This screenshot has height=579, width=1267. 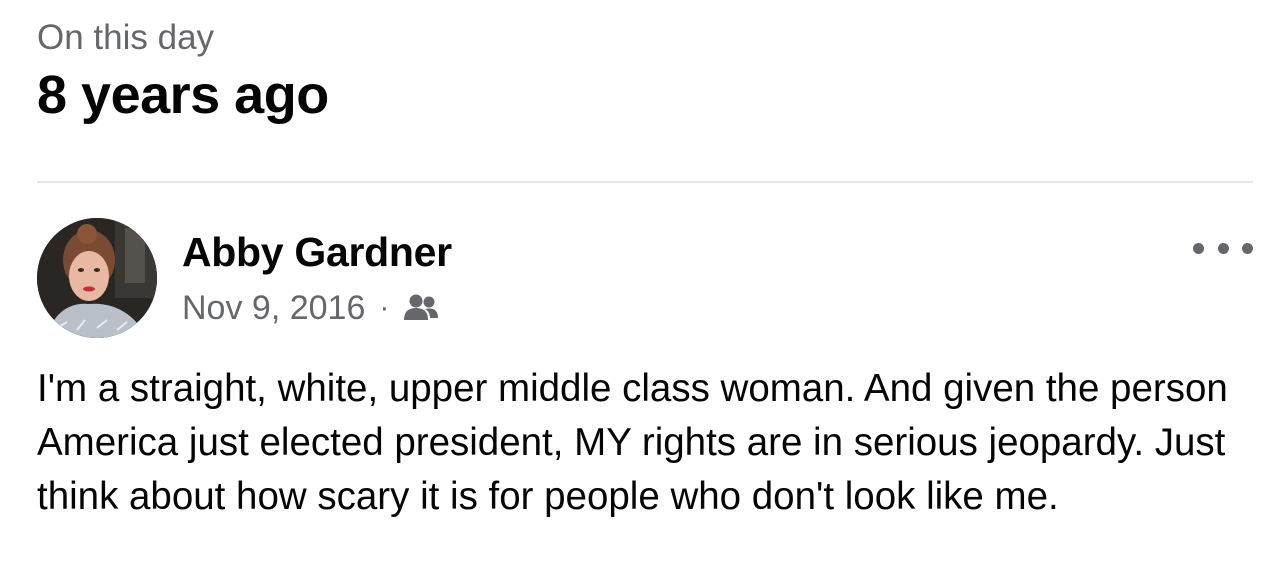 What do you see at coordinates (273, 308) in the screenshot?
I see `post-date: Nov 9, 2016` at bounding box center [273, 308].